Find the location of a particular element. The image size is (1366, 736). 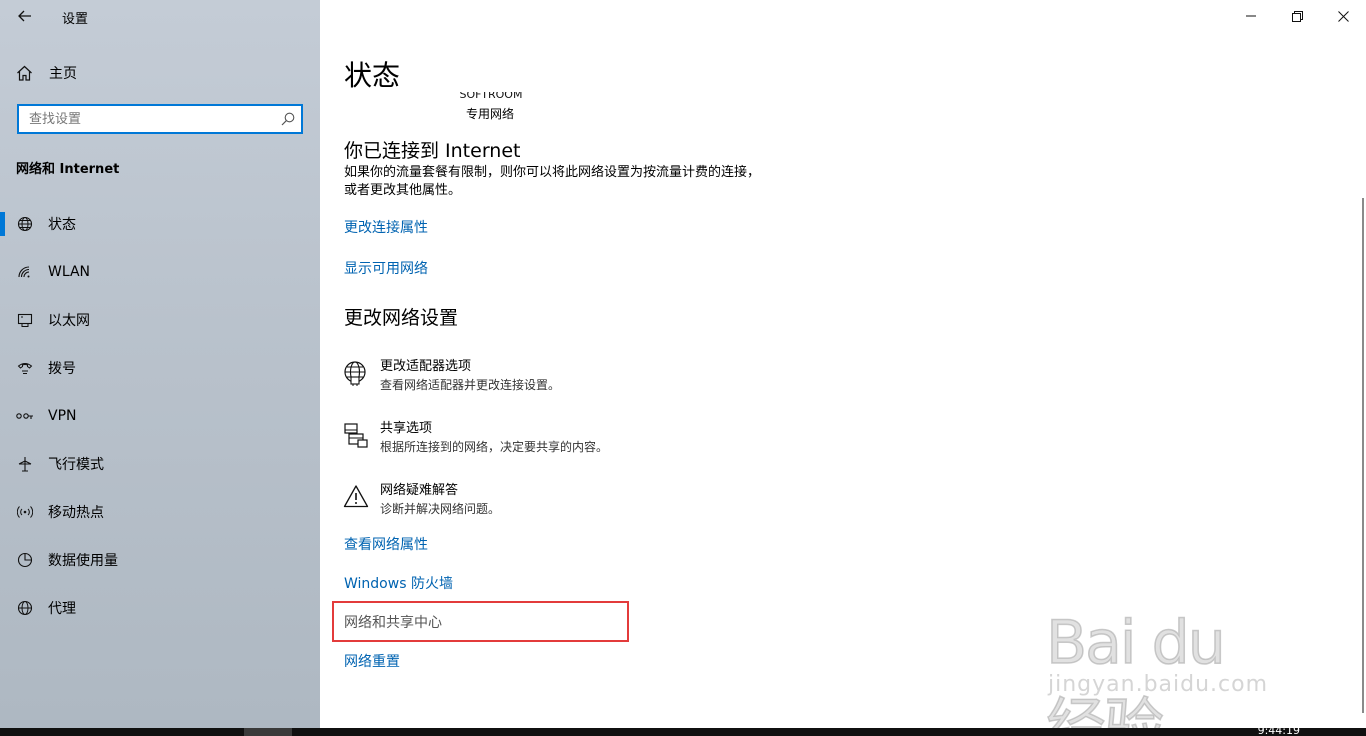

sidebar-item-vpn: VPN is located at coordinates (160, 416).